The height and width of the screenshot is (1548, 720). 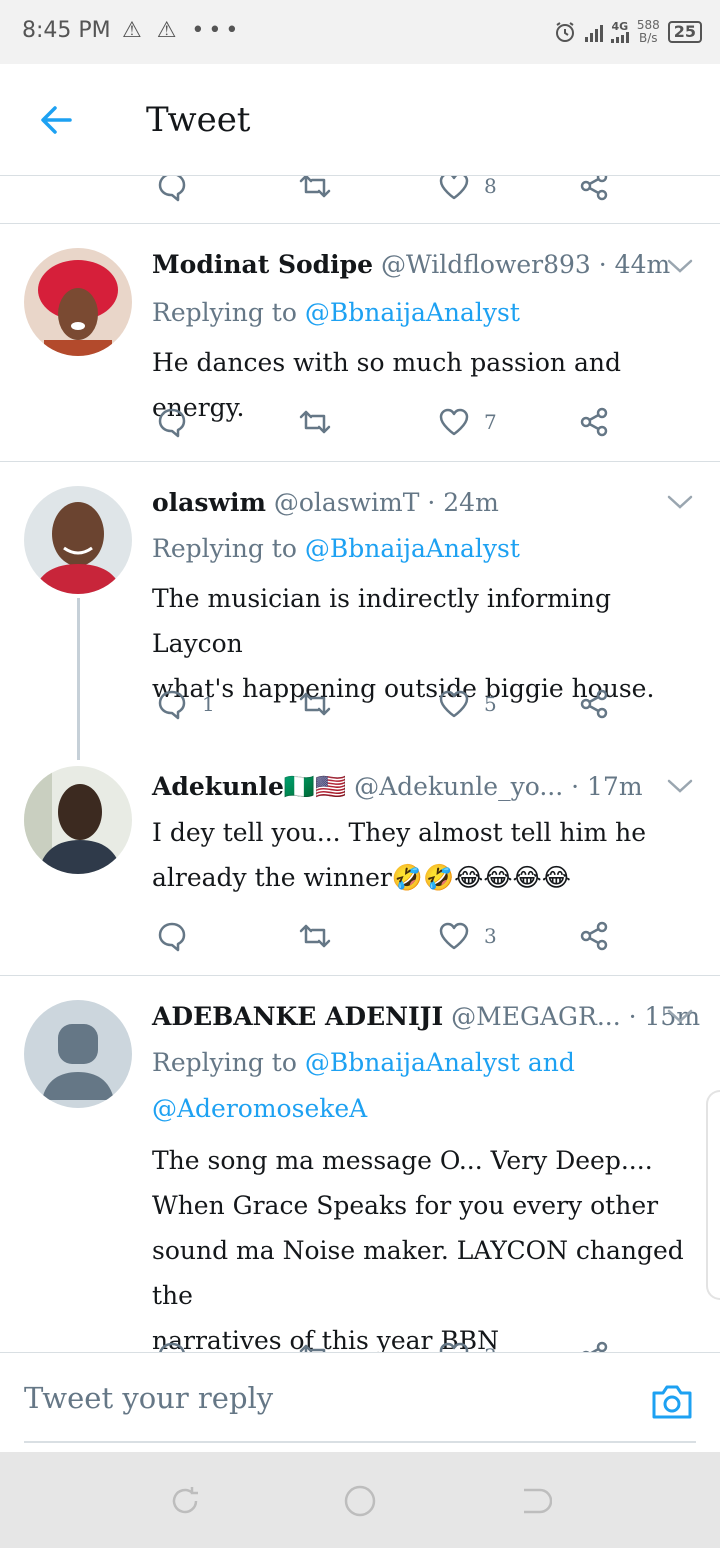 What do you see at coordinates (672, 1402) in the screenshot?
I see `camera-icon` at bounding box center [672, 1402].